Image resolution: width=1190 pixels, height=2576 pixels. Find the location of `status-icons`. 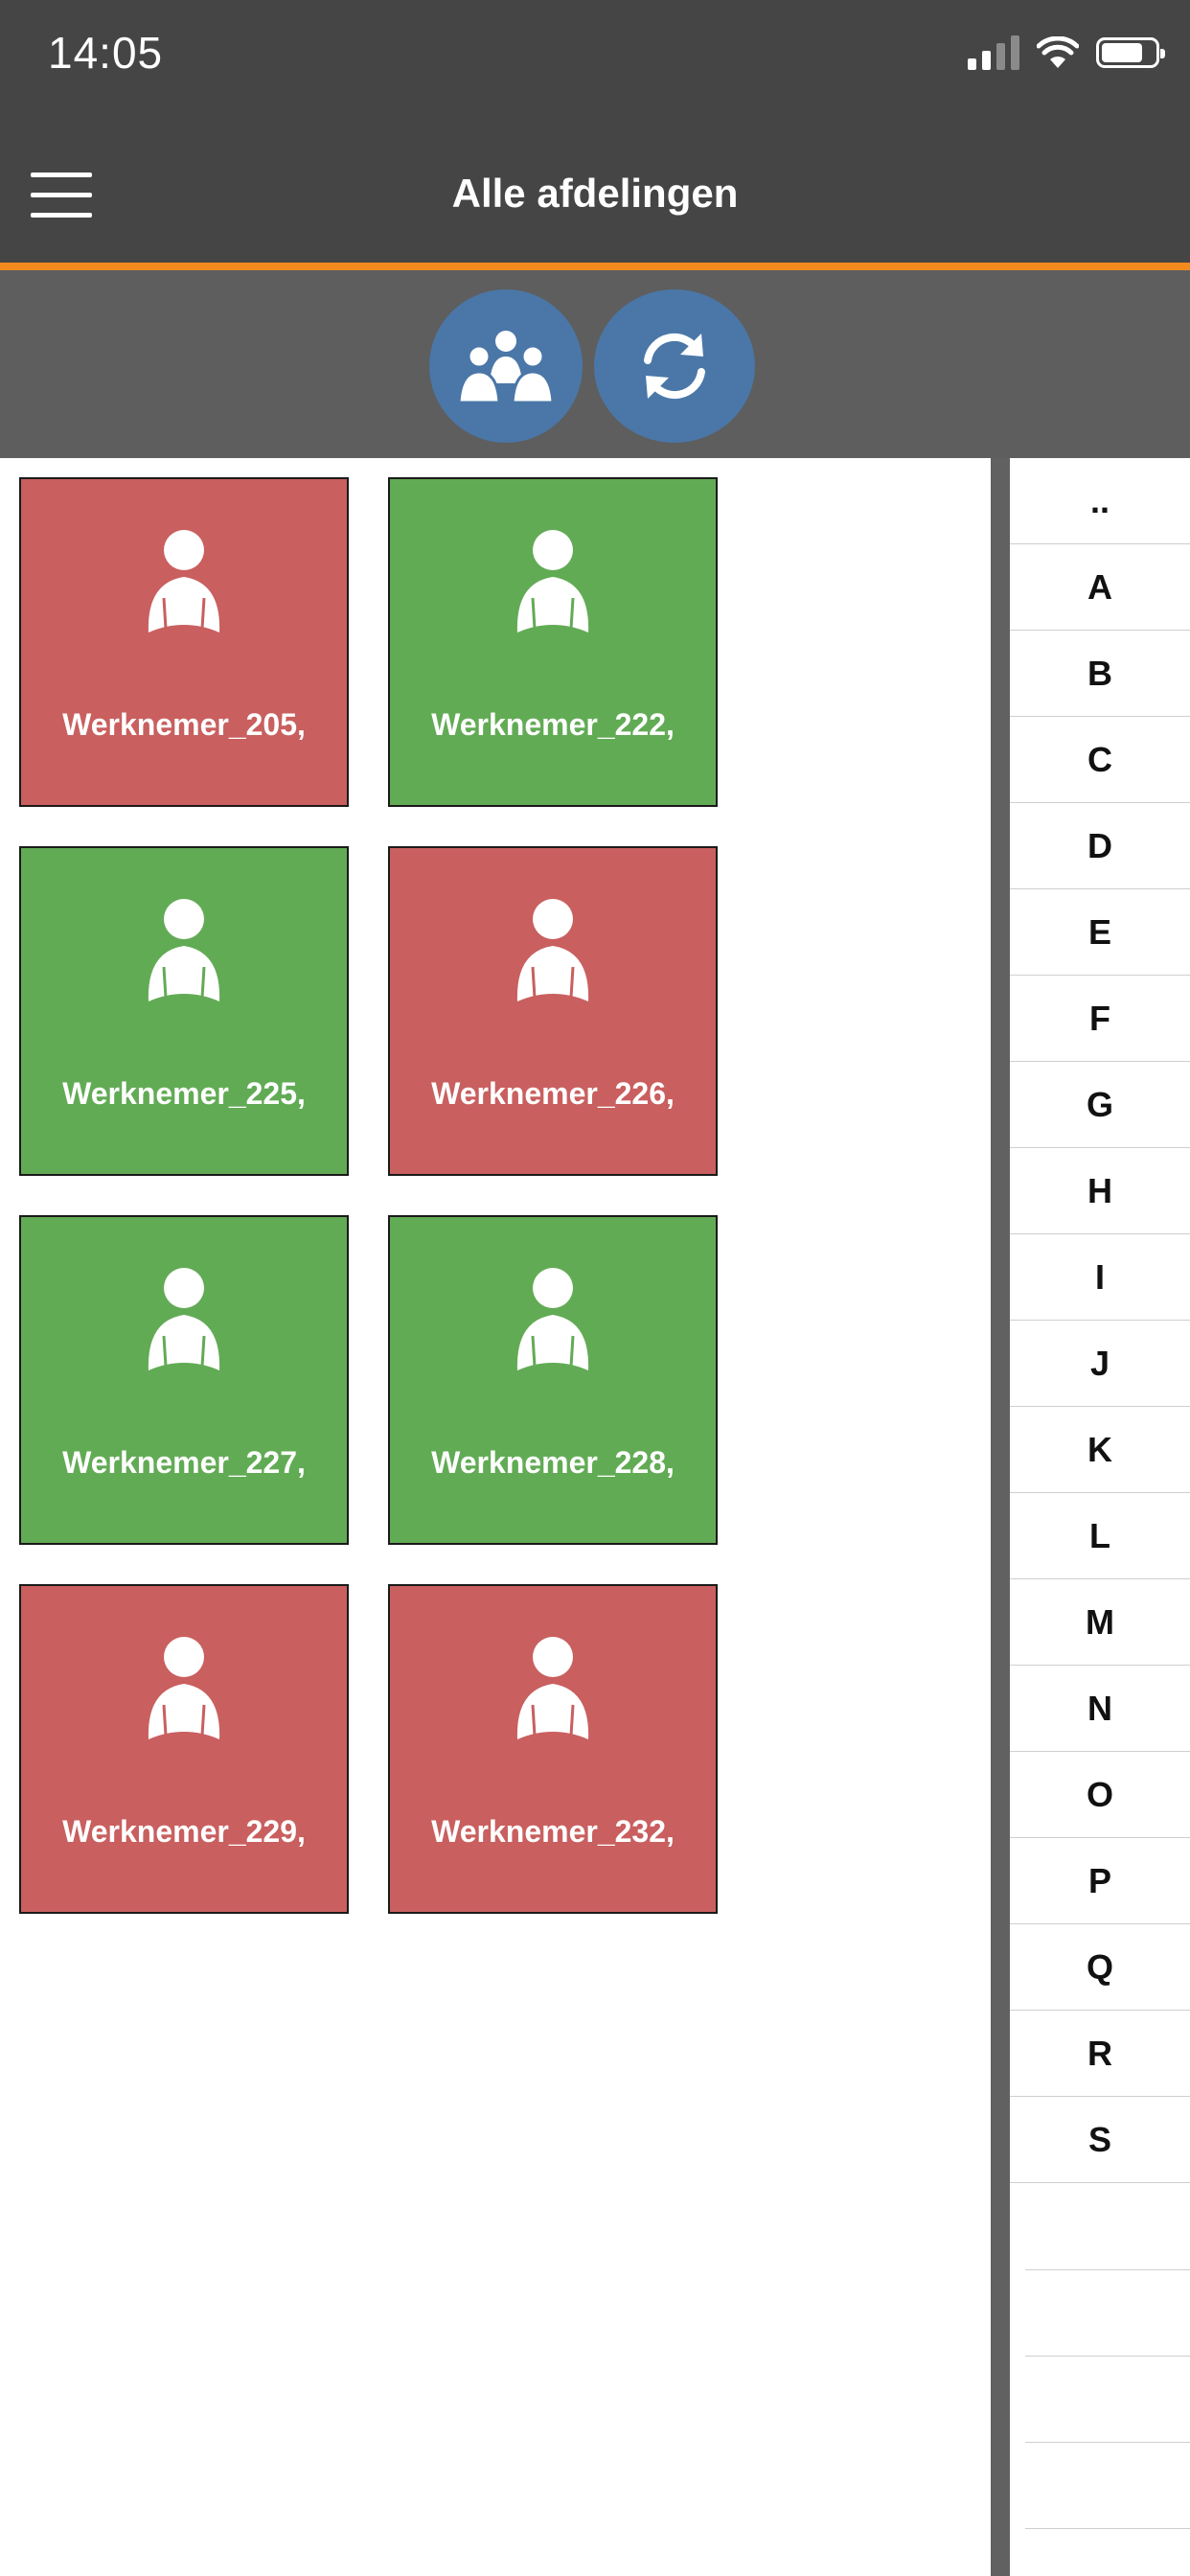

status-icons is located at coordinates (1067, 53).